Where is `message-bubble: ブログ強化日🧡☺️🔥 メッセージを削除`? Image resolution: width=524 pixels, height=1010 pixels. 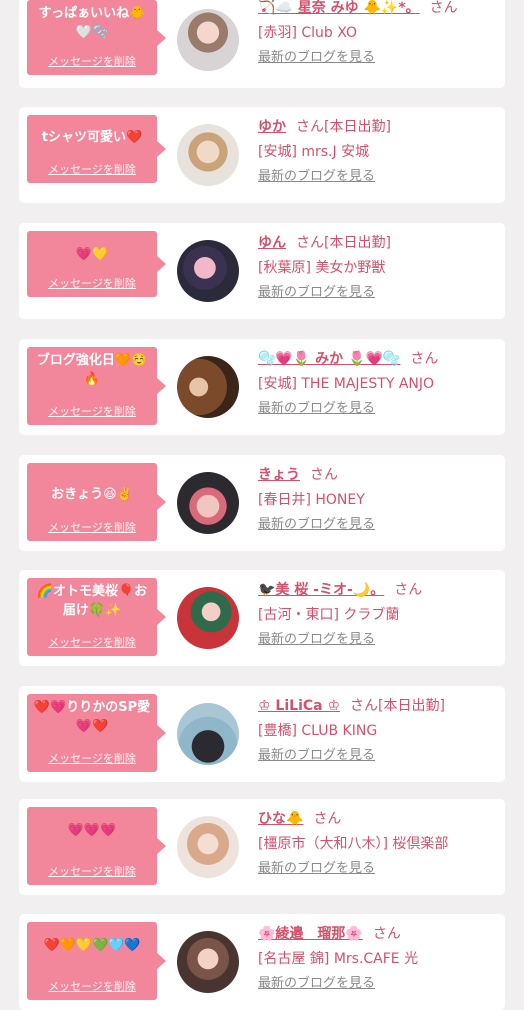
message-bubble: ブログ強化日🧡☺️🔥 メッセージを削除 is located at coordinates (96, 386).